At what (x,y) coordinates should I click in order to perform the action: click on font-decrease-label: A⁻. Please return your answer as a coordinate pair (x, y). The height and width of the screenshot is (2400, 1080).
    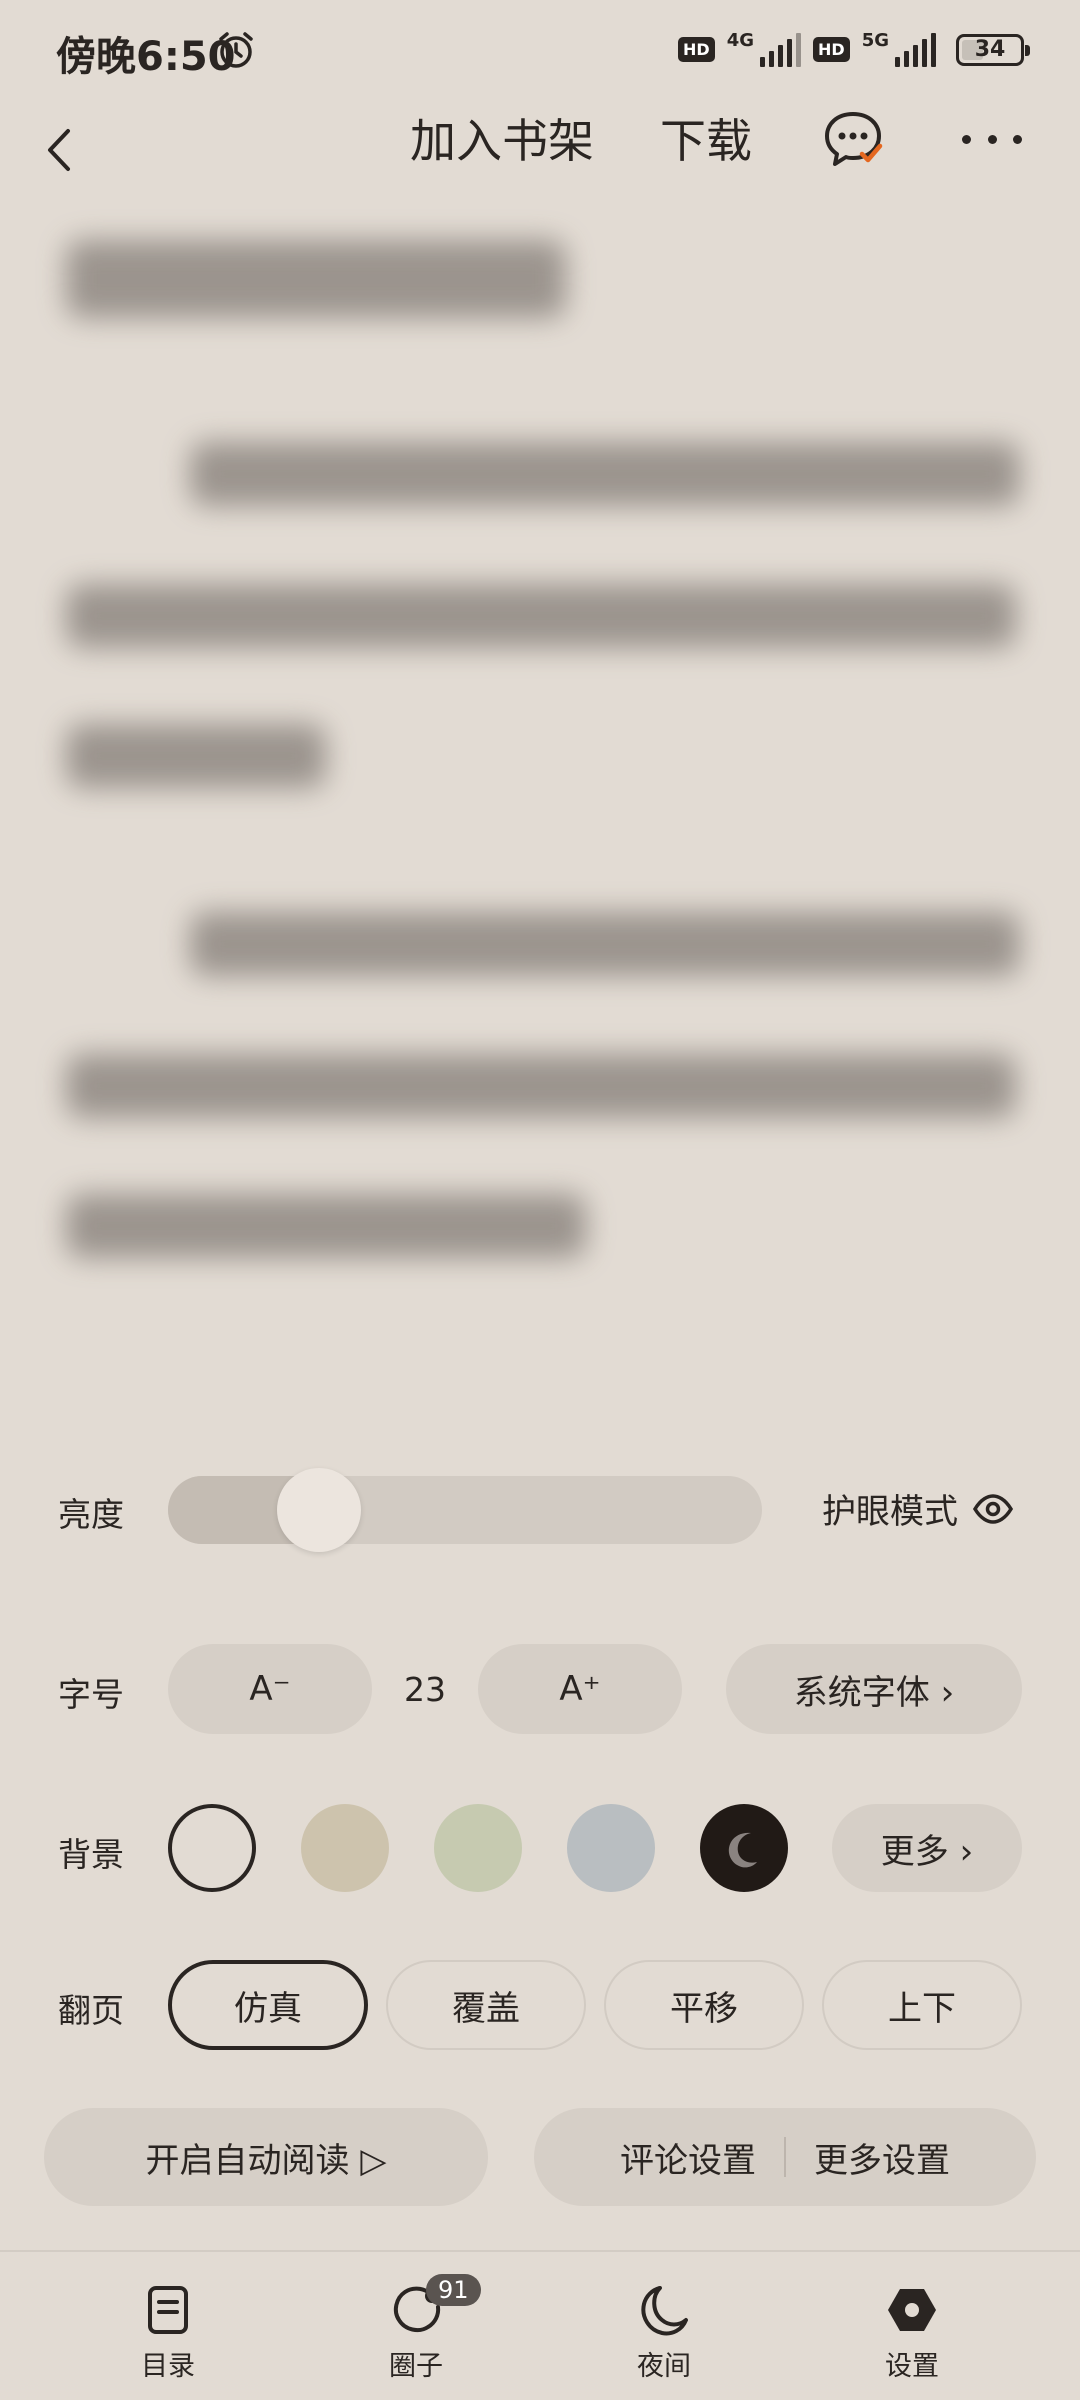
    Looking at the image, I should click on (270, 1689).